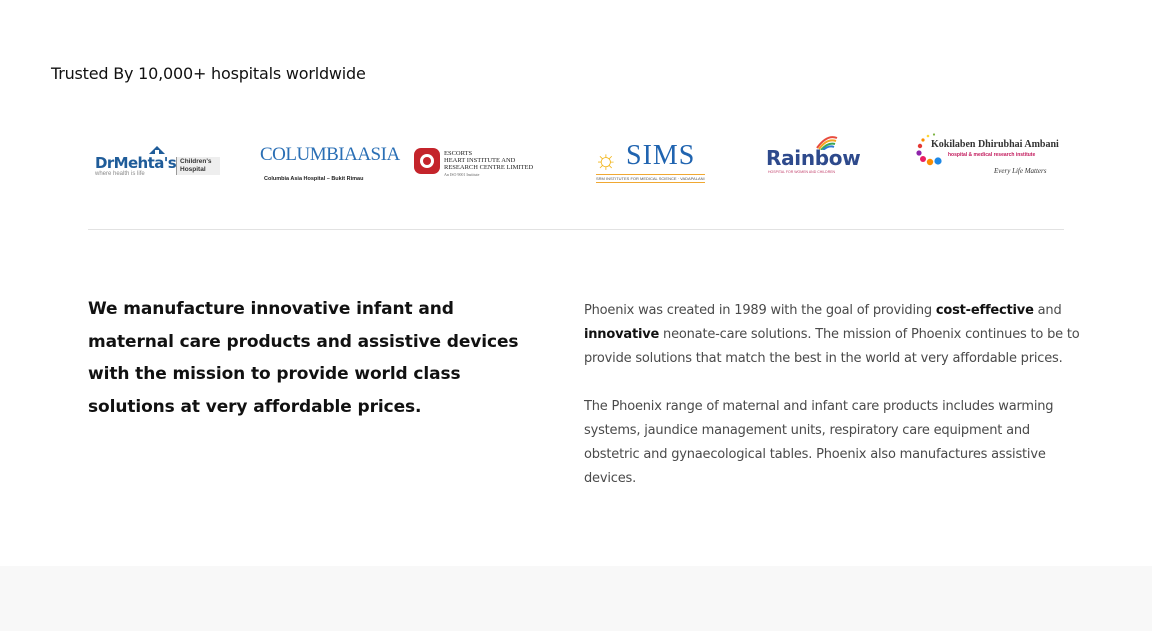 The width and height of the screenshot is (1152, 631). Describe the element at coordinates (576, 598) in the screenshot. I see `footer-band` at that location.